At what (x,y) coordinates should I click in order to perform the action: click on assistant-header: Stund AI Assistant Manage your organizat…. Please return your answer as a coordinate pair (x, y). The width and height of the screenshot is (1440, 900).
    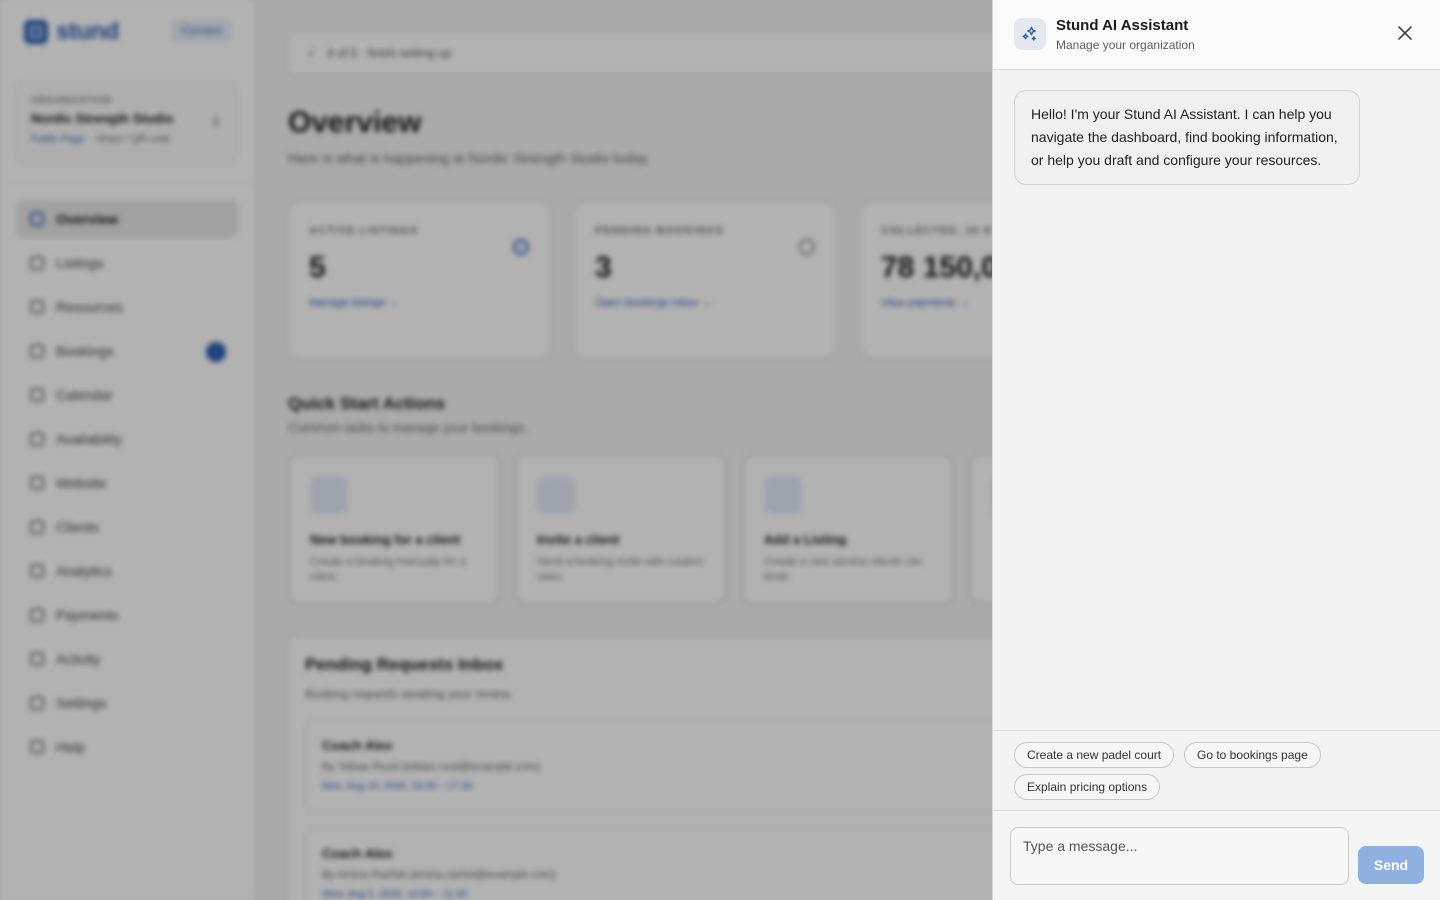
    Looking at the image, I should click on (1216, 35).